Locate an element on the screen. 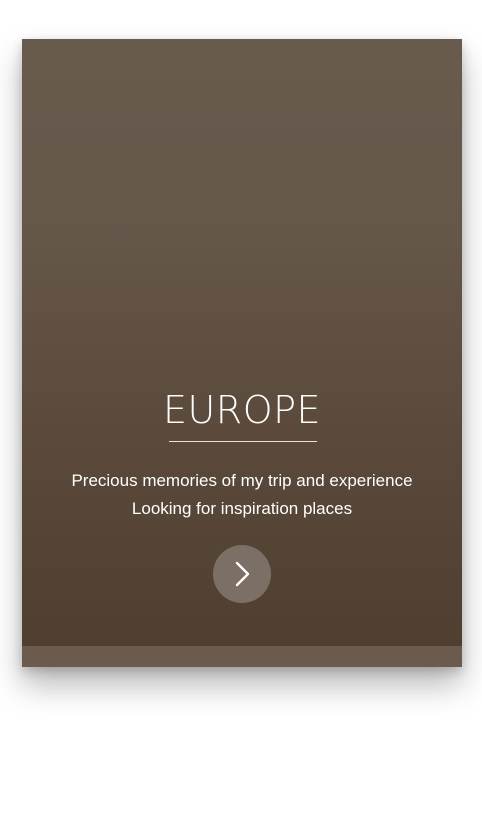  next-button is located at coordinates (242, 574).